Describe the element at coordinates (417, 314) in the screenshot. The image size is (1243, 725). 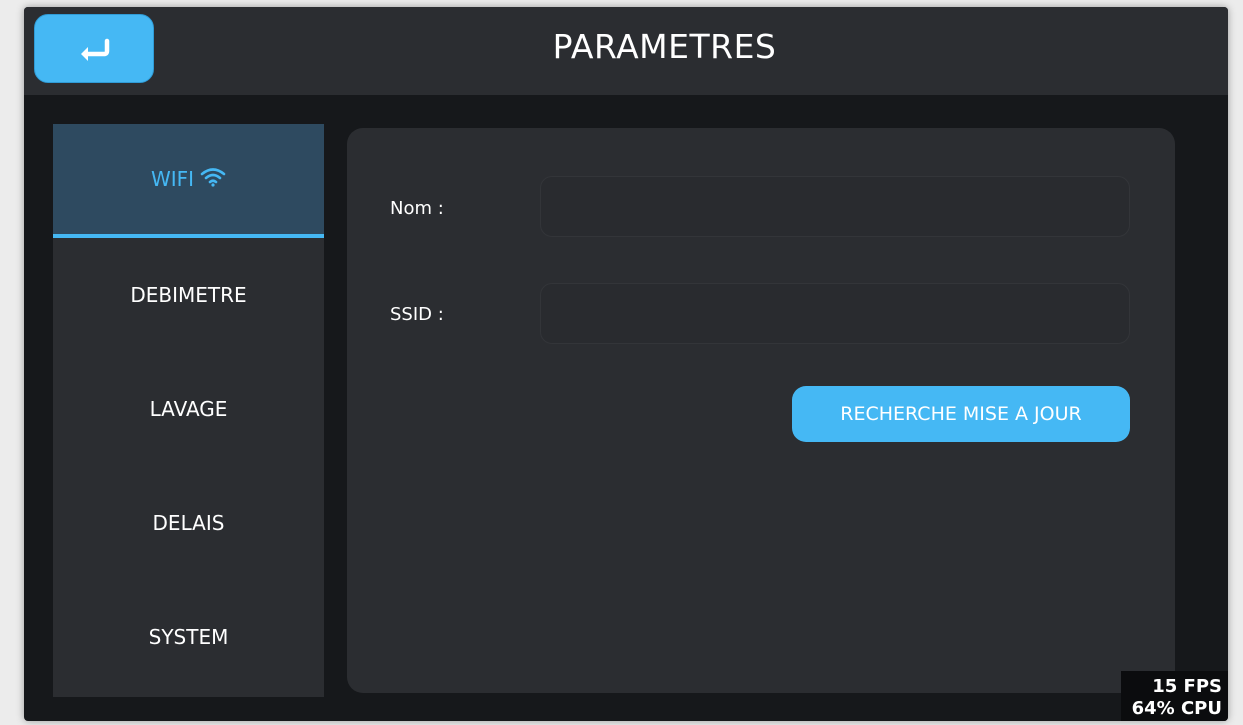
I see `ssid-label: SSID :` at that location.